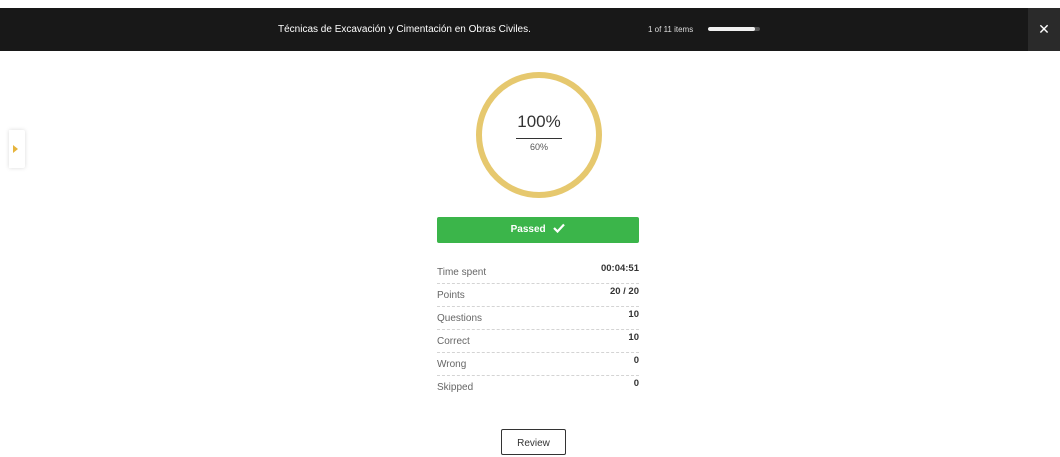 This screenshot has width=1060, height=457. I want to click on check-icon, so click(559, 229).